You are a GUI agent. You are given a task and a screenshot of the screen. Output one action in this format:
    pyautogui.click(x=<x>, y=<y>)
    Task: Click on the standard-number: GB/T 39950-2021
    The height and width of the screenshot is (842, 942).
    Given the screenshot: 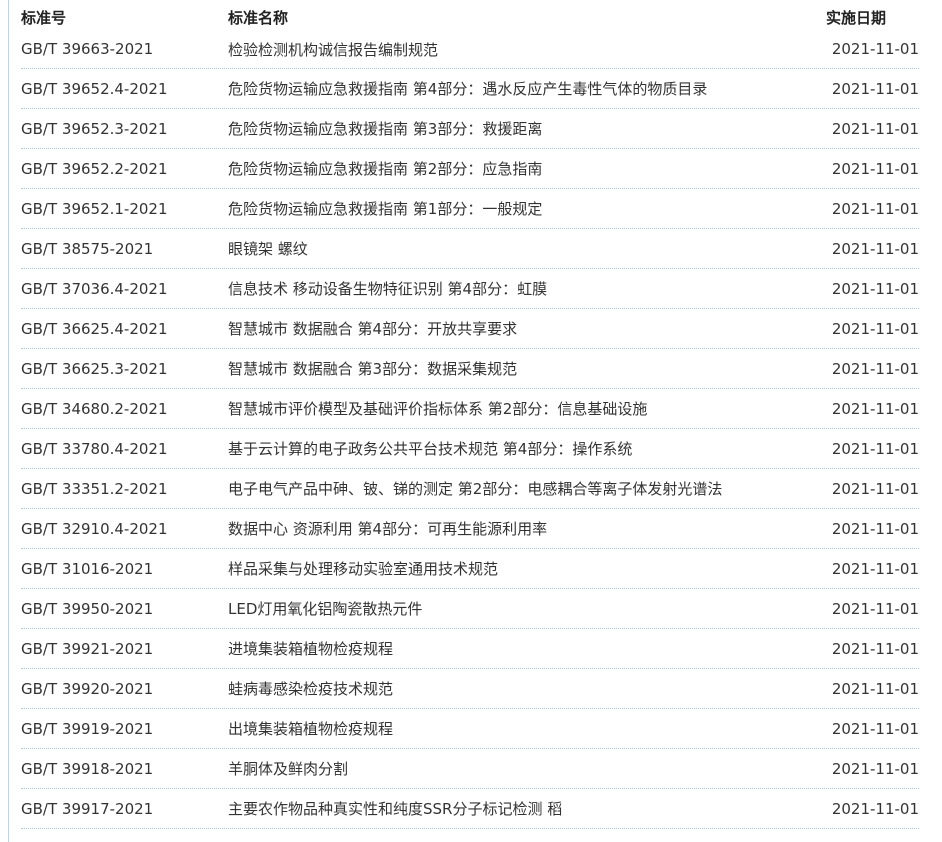 What is the action you would take?
    pyautogui.click(x=87, y=608)
    